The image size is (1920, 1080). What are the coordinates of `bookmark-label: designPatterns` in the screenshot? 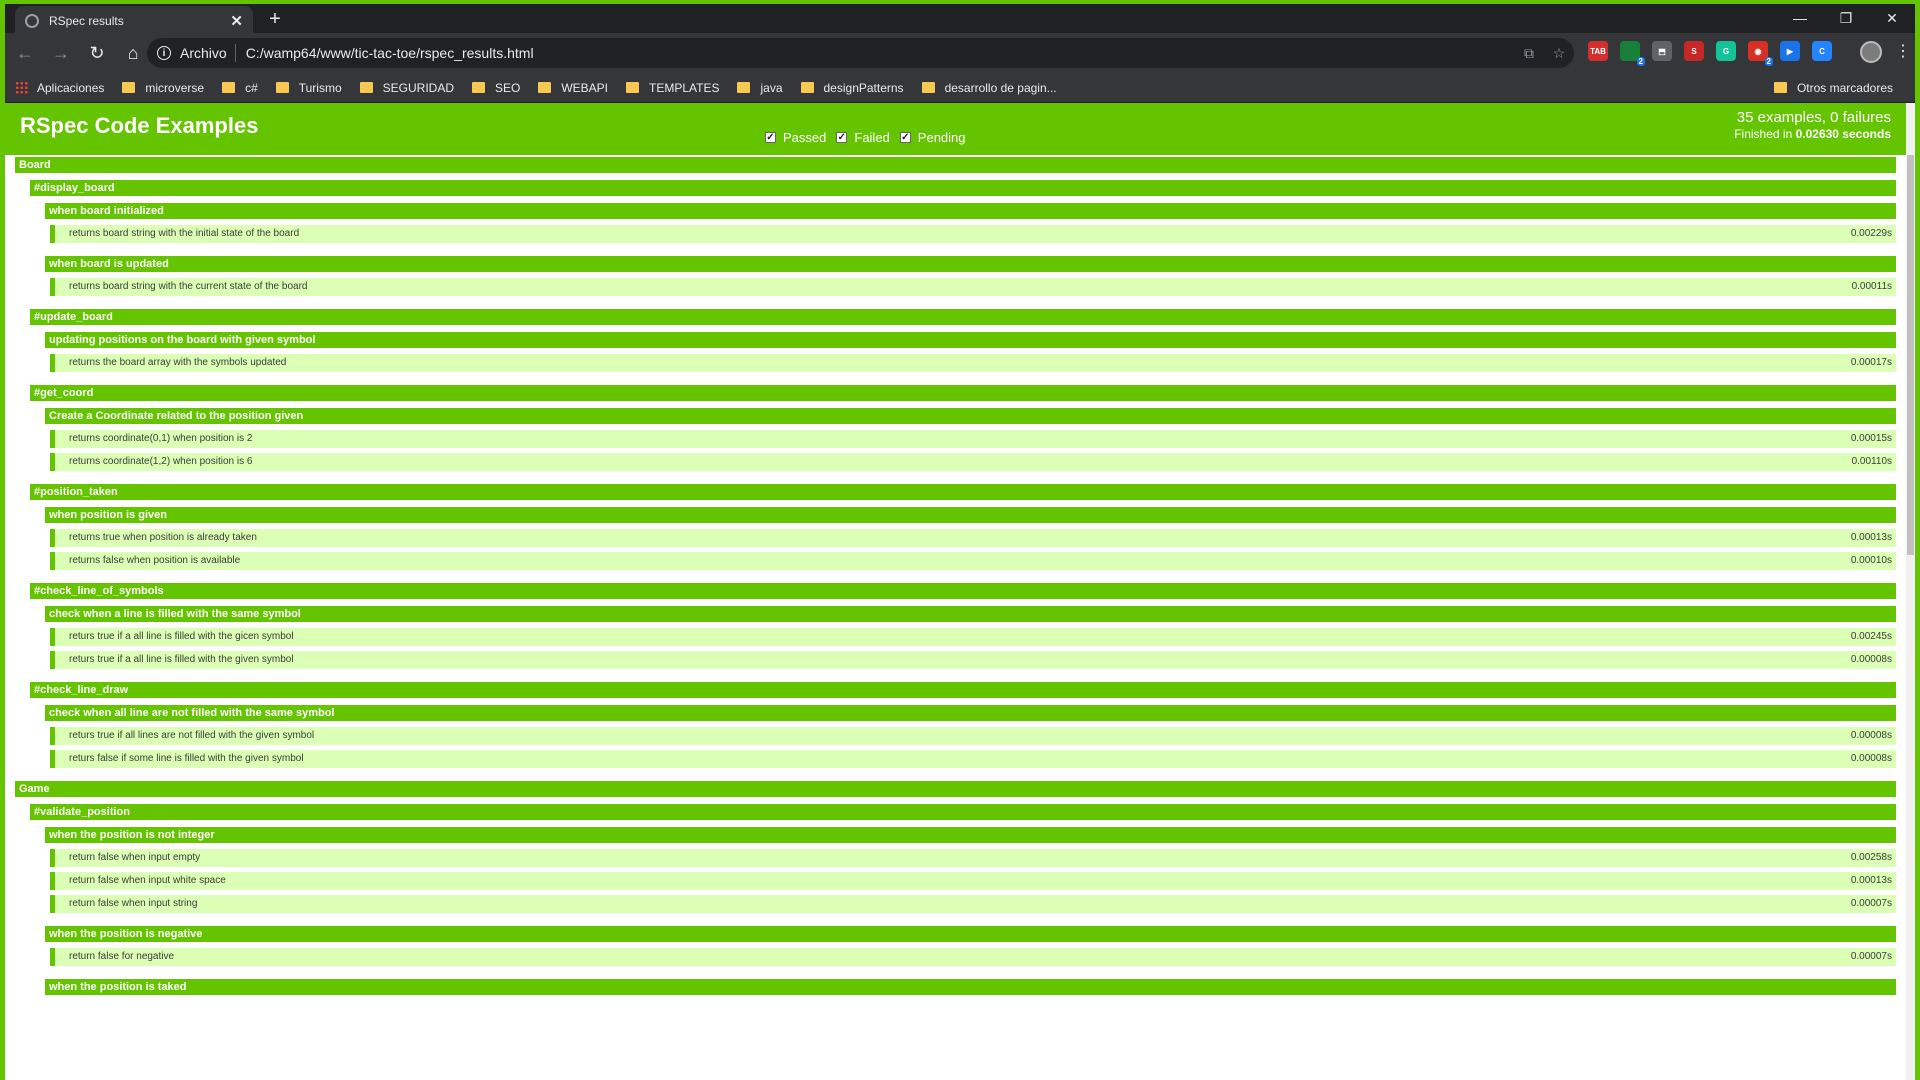 It's located at (863, 87).